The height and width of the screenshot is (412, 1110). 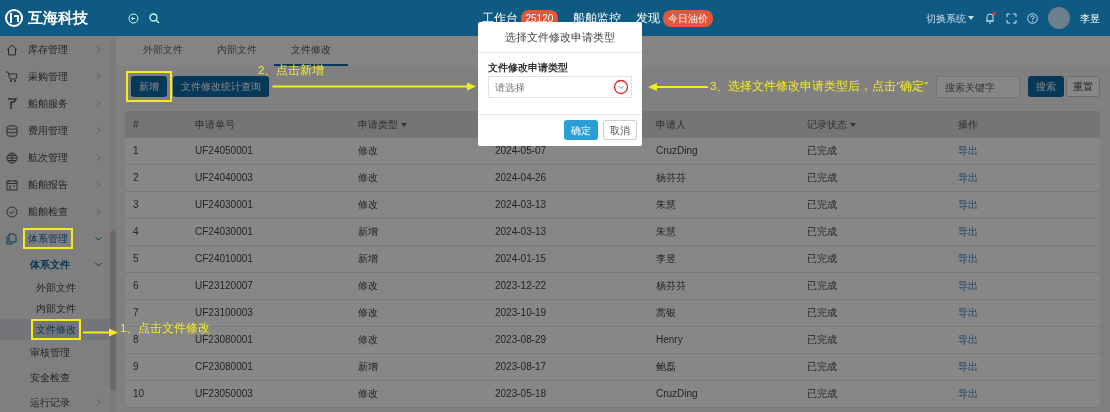 What do you see at coordinates (136, 340) in the screenshot?
I see `table-cell-text: 8` at bounding box center [136, 340].